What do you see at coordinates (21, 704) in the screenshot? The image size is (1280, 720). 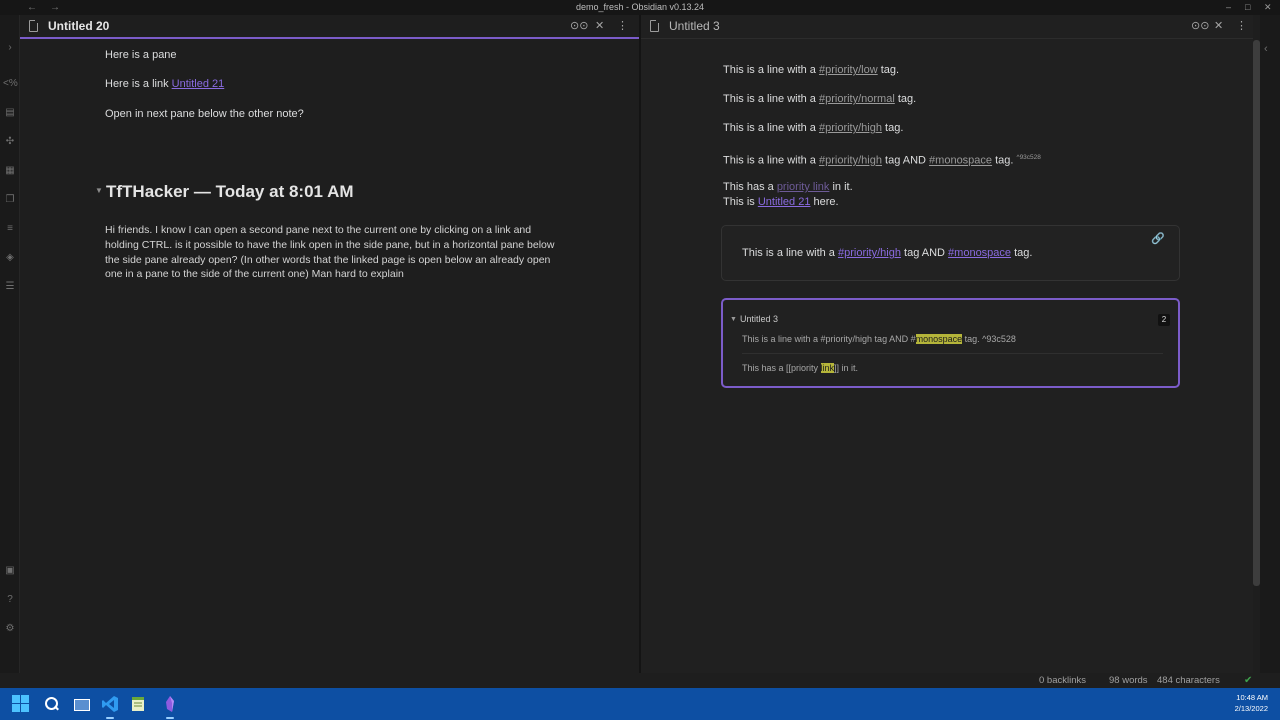 I see `windows-start-icon` at bounding box center [21, 704].